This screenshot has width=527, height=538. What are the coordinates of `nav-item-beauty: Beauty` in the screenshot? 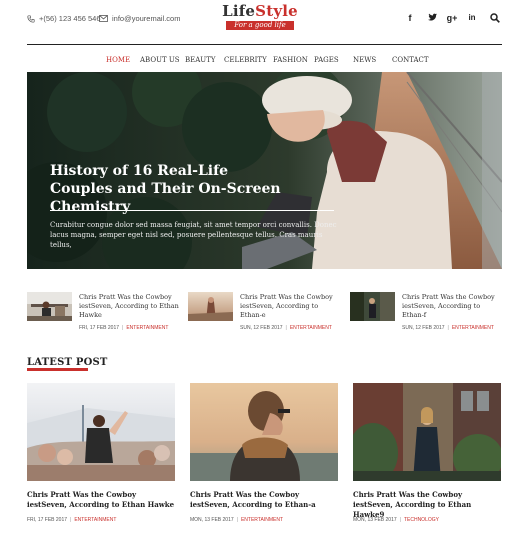 It's located at (200, 60).